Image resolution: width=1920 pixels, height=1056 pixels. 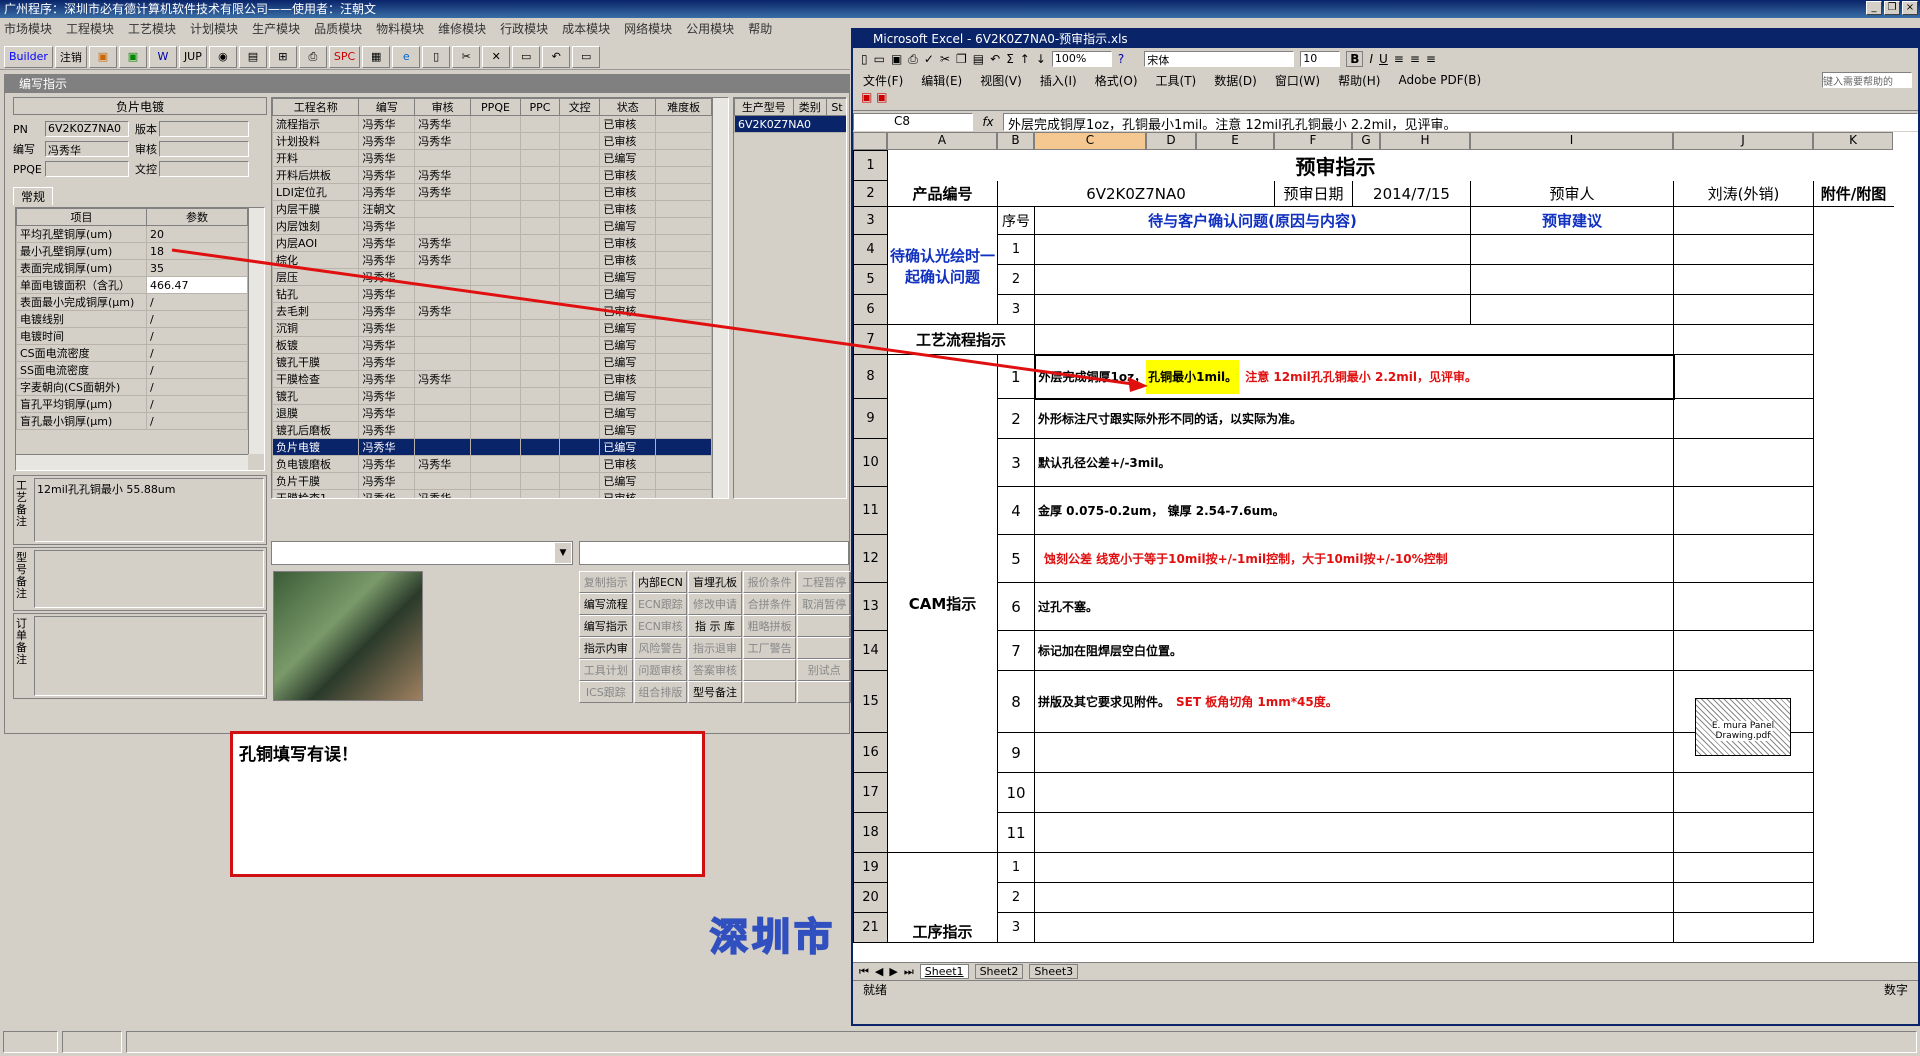 I want to click on prev-sheet-icon: ◀, so click(x=879, y=971).